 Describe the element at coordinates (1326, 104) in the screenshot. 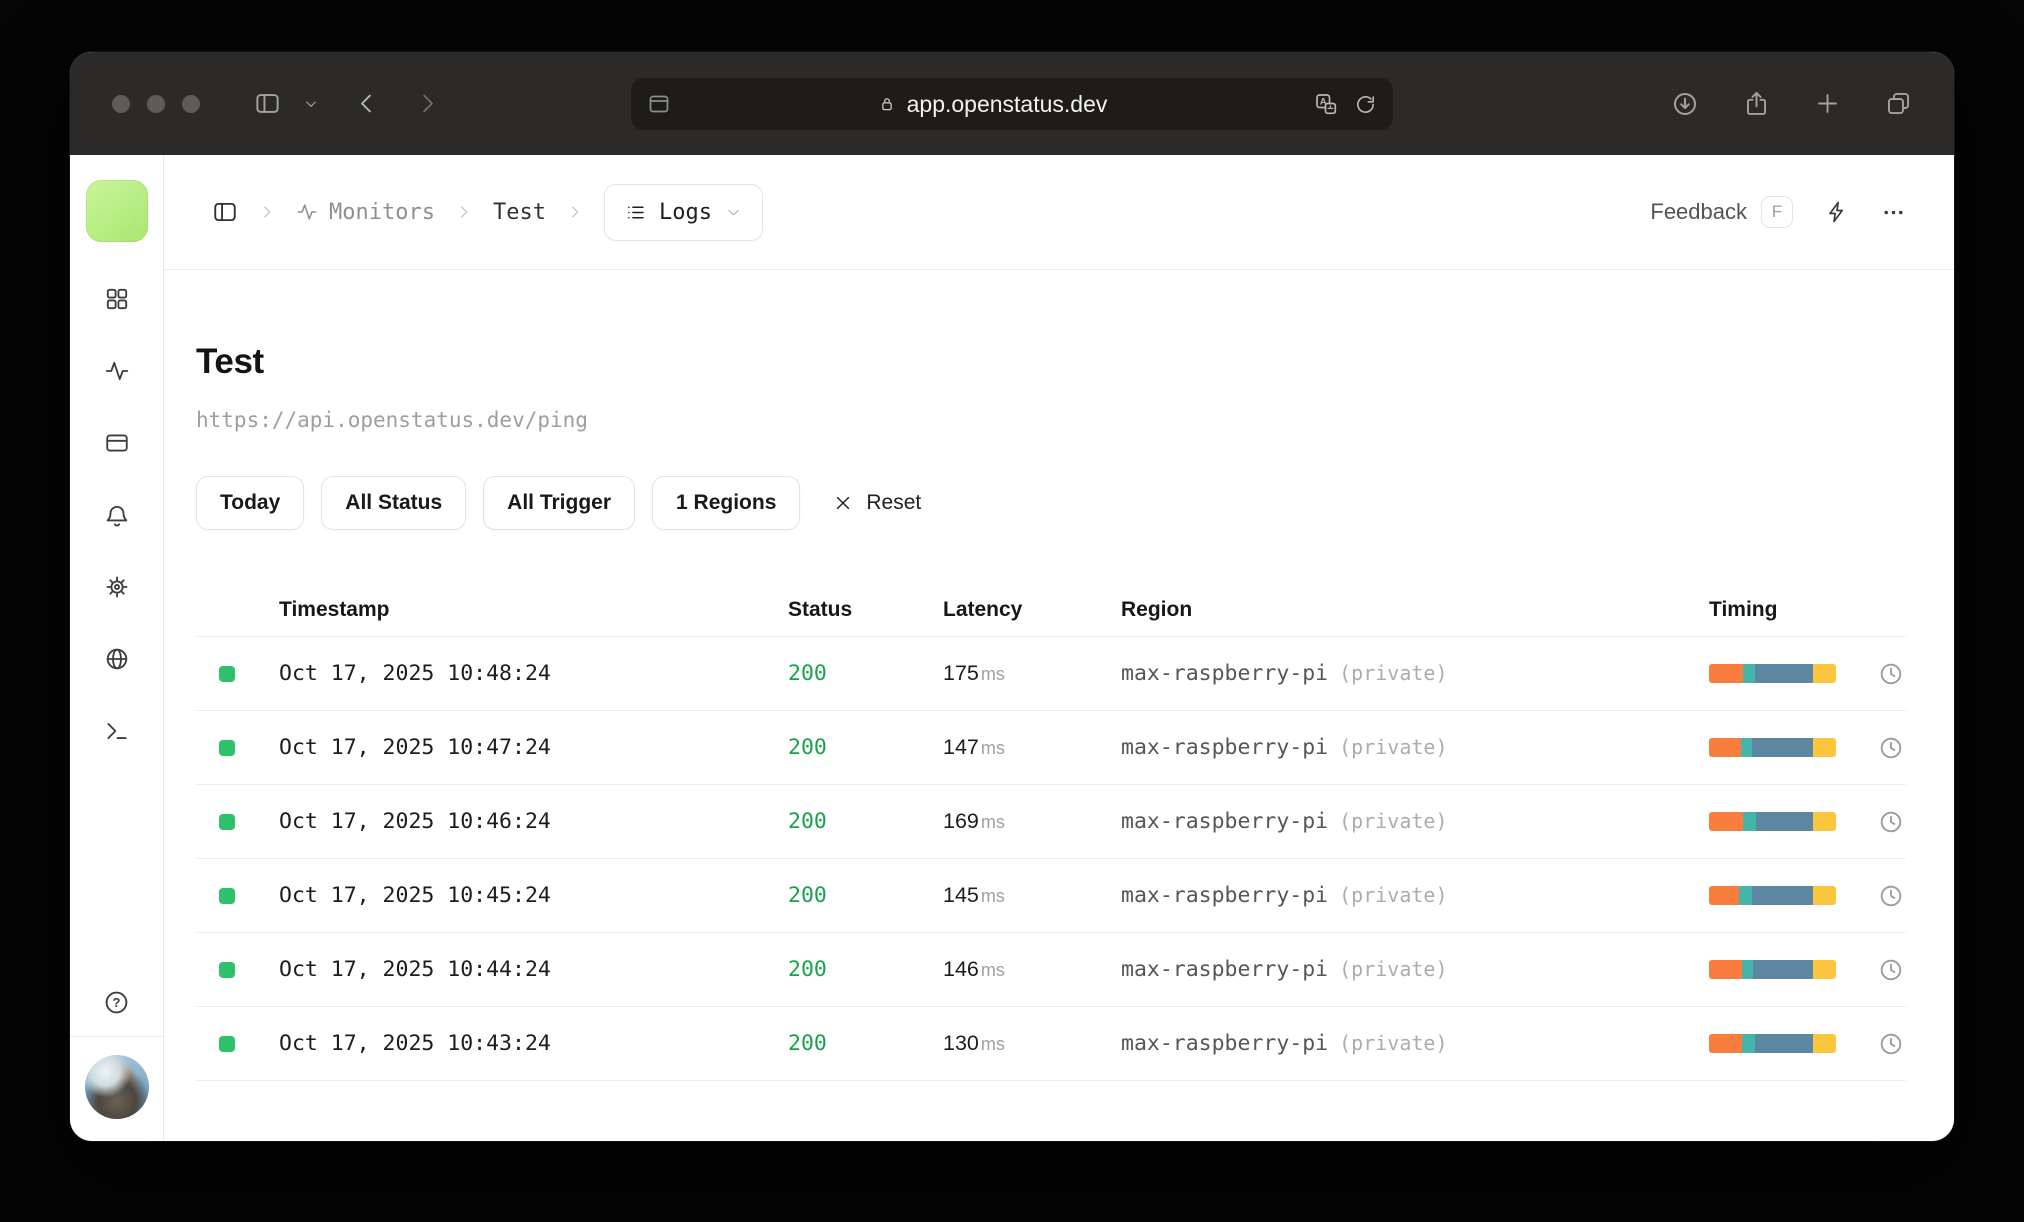

I see `translate-icon: A` at that location.